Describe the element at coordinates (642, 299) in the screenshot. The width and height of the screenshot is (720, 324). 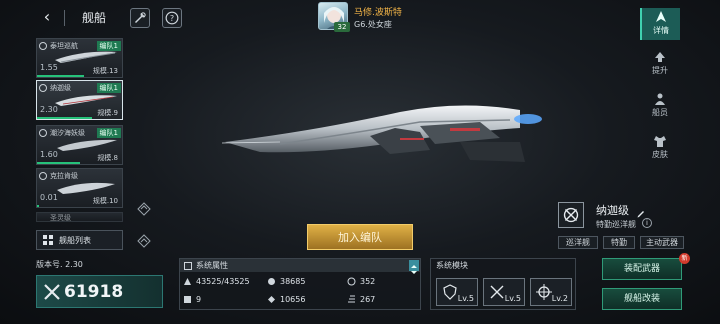
I see `refit-ship-button: 舰船改装` at that location.